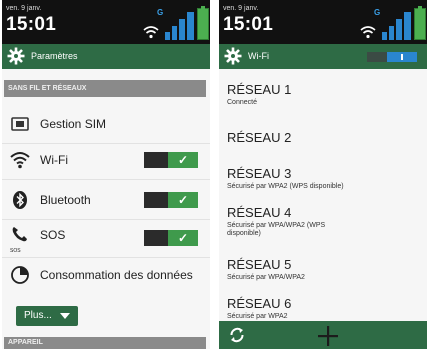 This screenshot has width=428, height=349. I want to click on wifi-master-toggle, so click(392, 57).